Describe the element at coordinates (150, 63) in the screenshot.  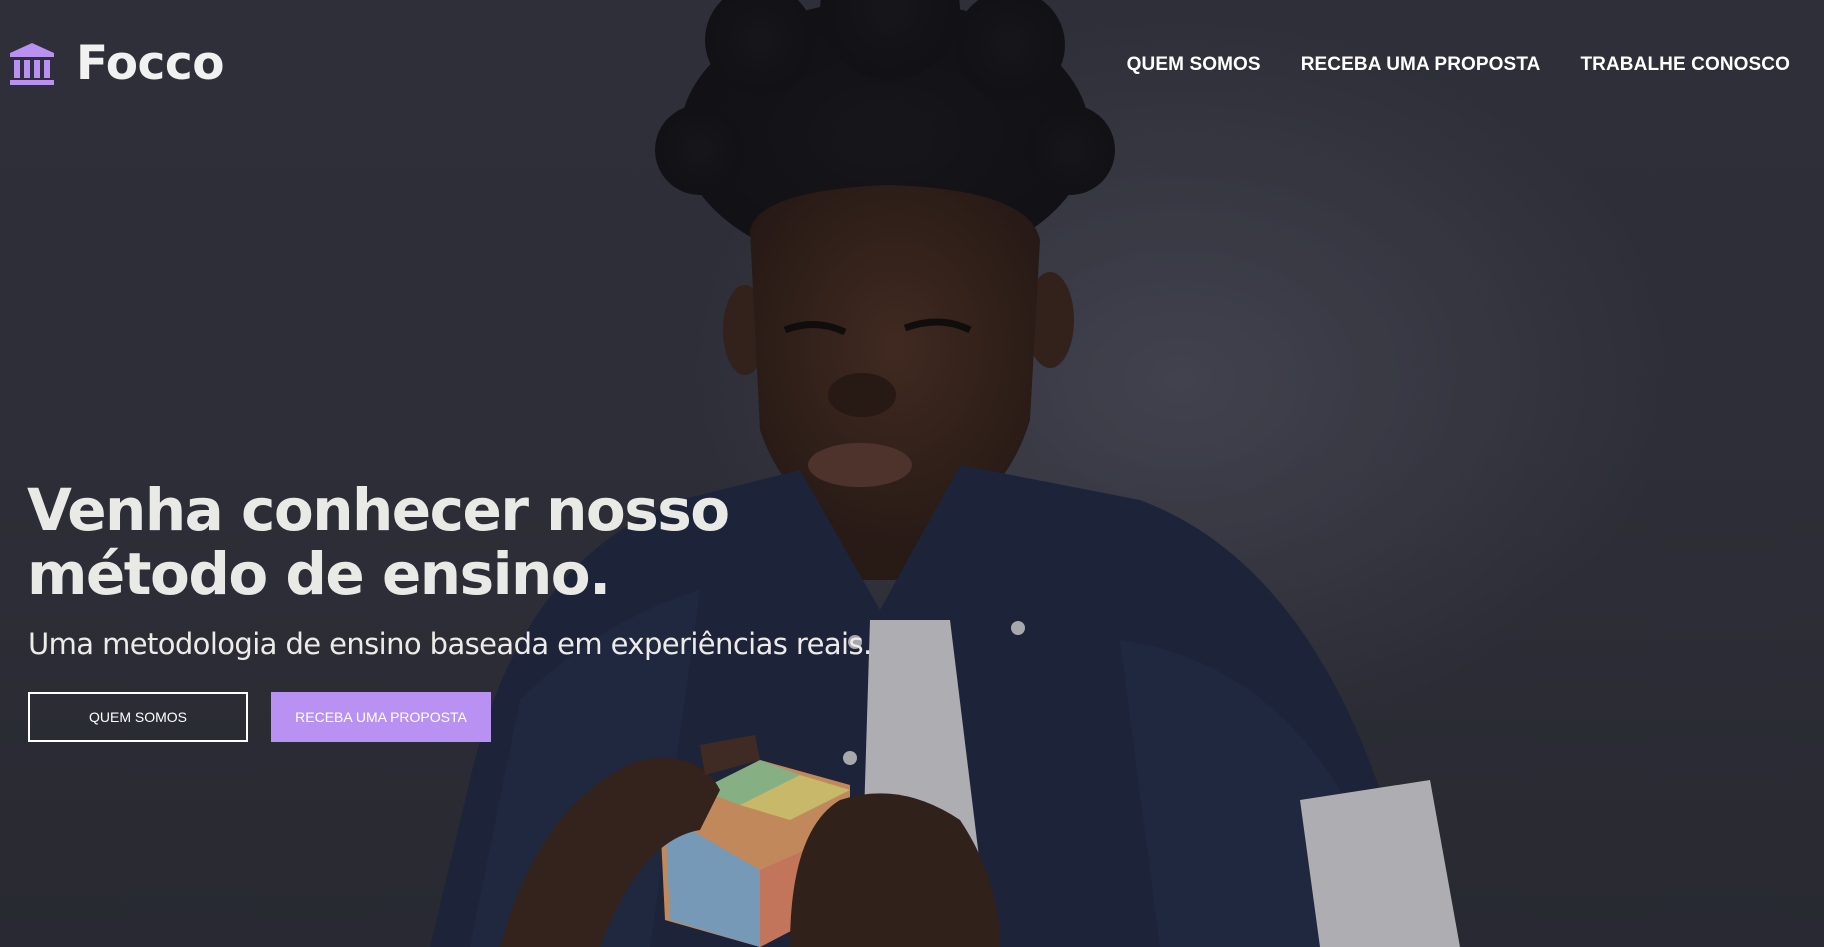
I see `brand-name: Focco` at that location.